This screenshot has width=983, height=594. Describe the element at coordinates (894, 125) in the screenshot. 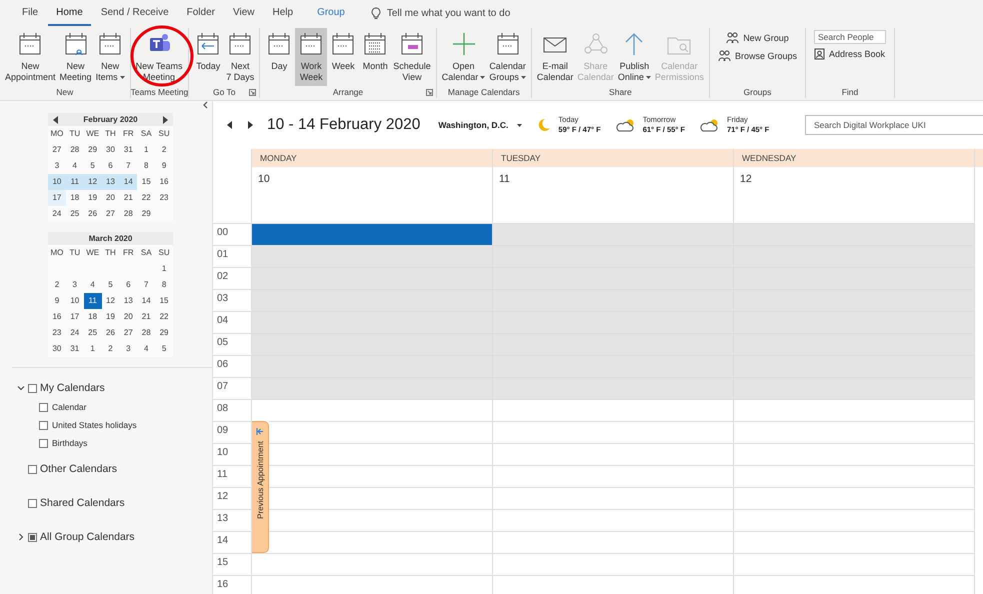

I see `search-field: Search Digital Workplace UKI` at that location.